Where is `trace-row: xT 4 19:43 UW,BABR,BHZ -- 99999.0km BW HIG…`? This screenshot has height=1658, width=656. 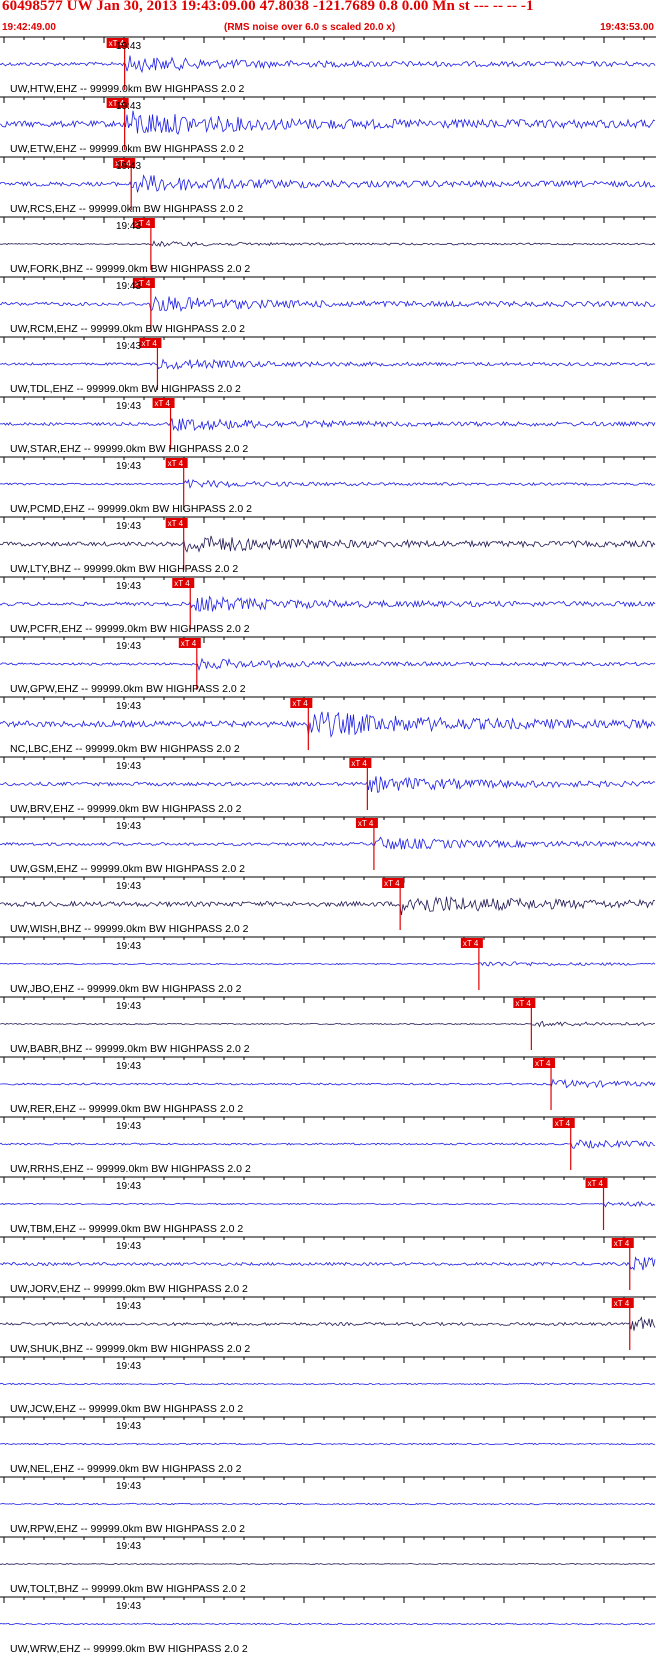 trace-row: xT 4 19:43 UW,BABR,BHZ -- 99999.0km BW HIG… is located at coordinates (328, 1025).